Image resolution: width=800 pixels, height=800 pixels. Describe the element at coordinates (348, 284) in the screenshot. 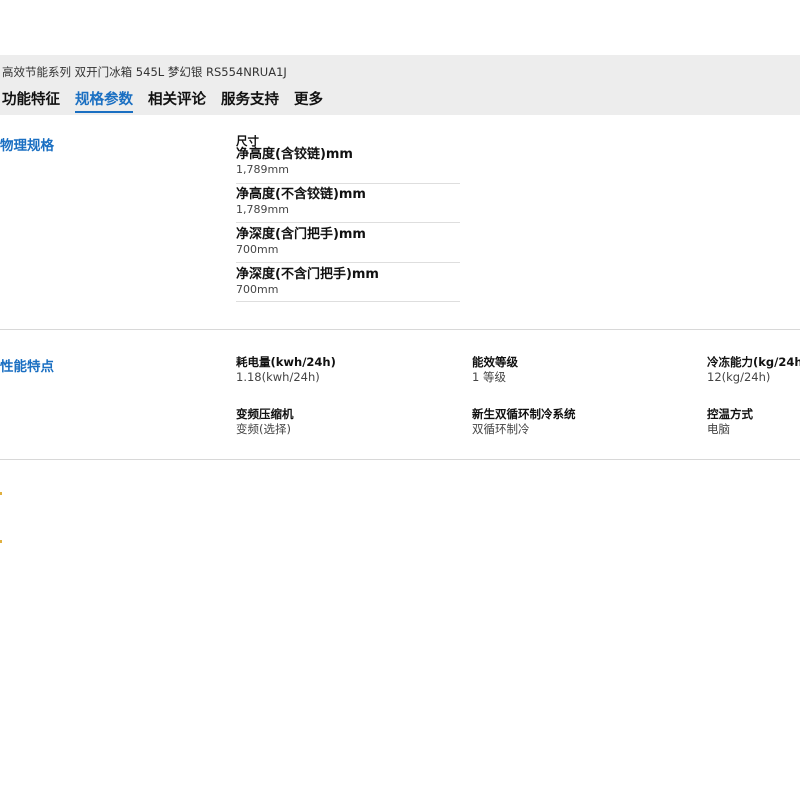

I see `spec-item: 净深度(不含门把手)mm 700mm` at that location.